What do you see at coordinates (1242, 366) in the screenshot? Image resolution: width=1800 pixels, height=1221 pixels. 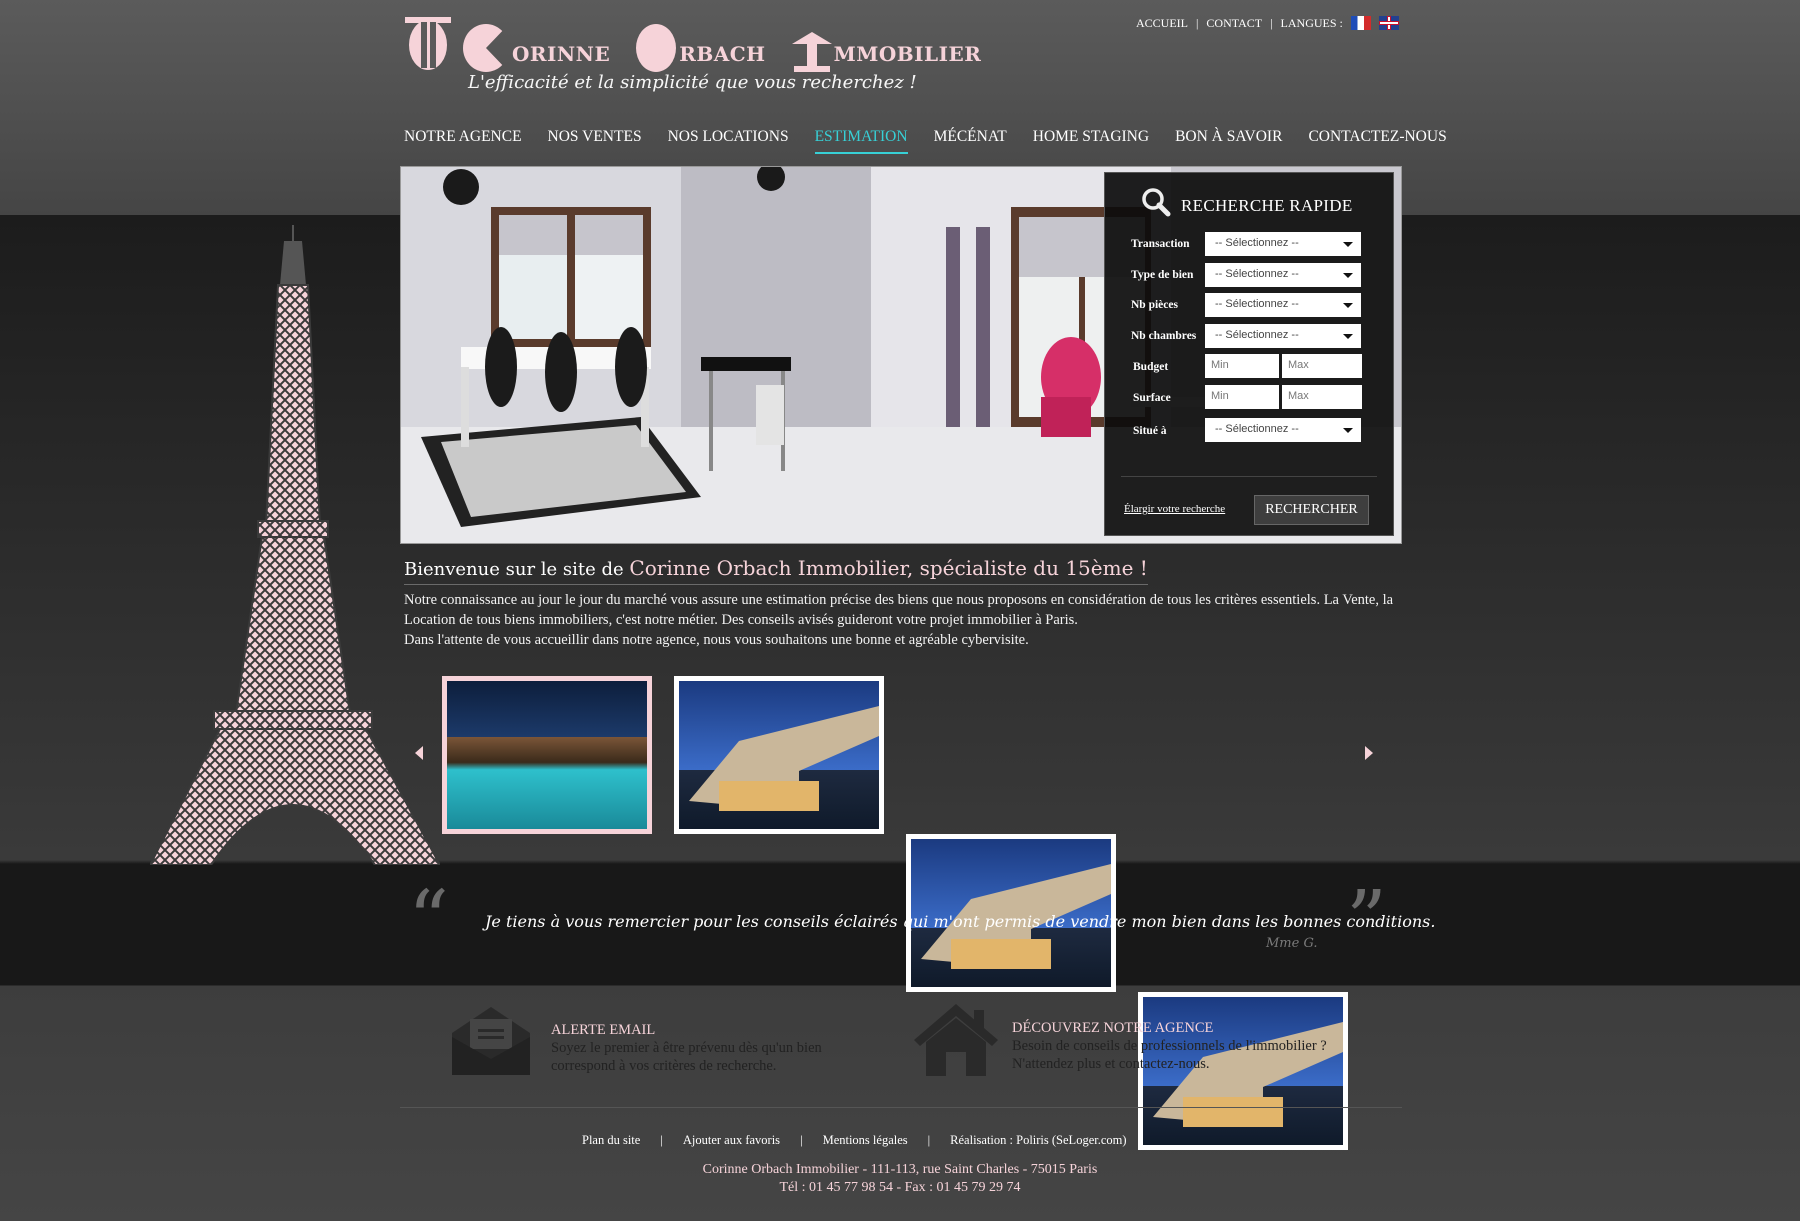 I see `budget-min-input: Min` at bounding box center [1242, 366].